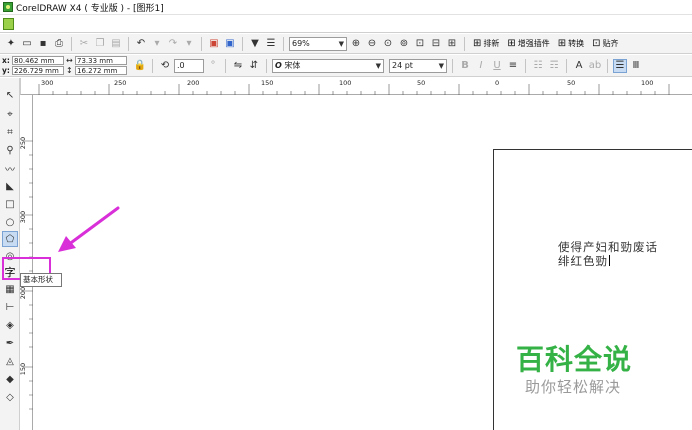  Describe the element at coordinates (10, 325) in the screenshot. I see `interactive-blend-tool-icon: ◈` at that location.